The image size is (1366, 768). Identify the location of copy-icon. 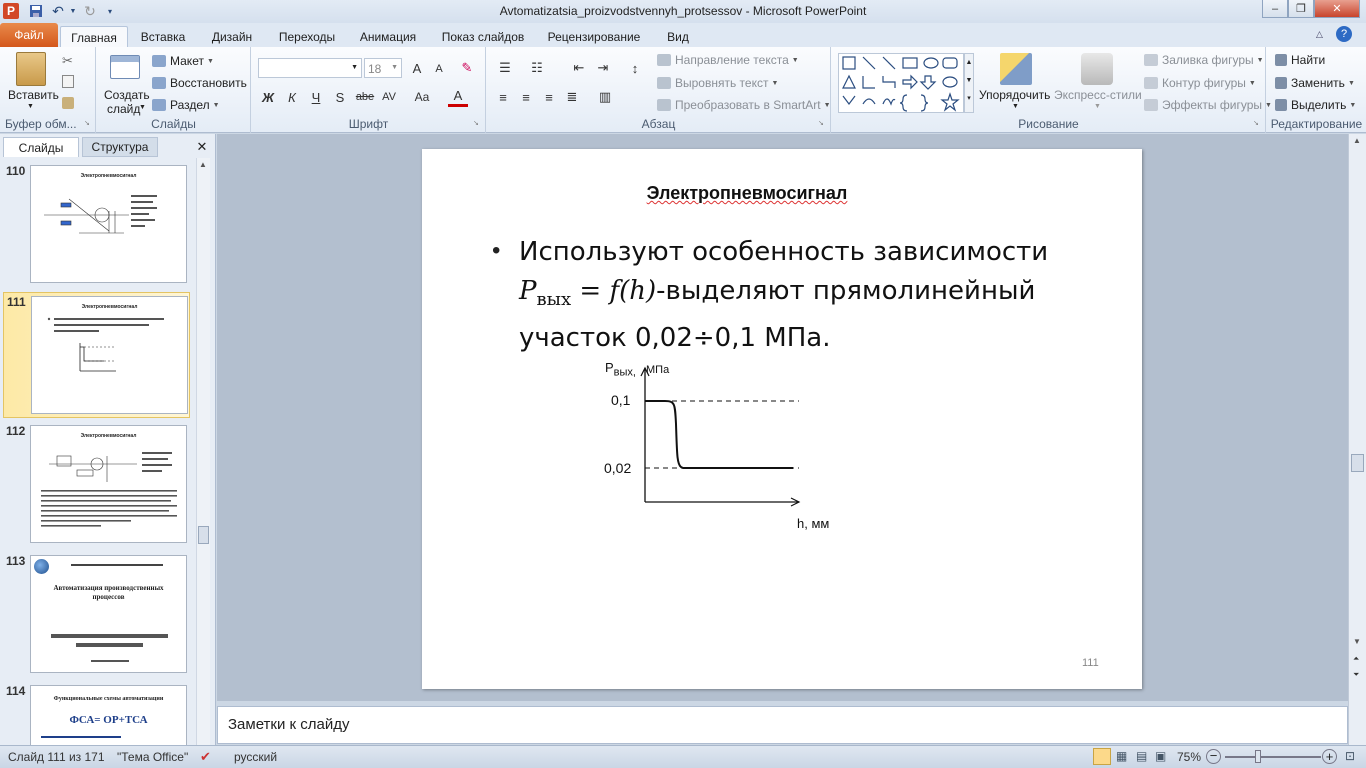
(68, 81).